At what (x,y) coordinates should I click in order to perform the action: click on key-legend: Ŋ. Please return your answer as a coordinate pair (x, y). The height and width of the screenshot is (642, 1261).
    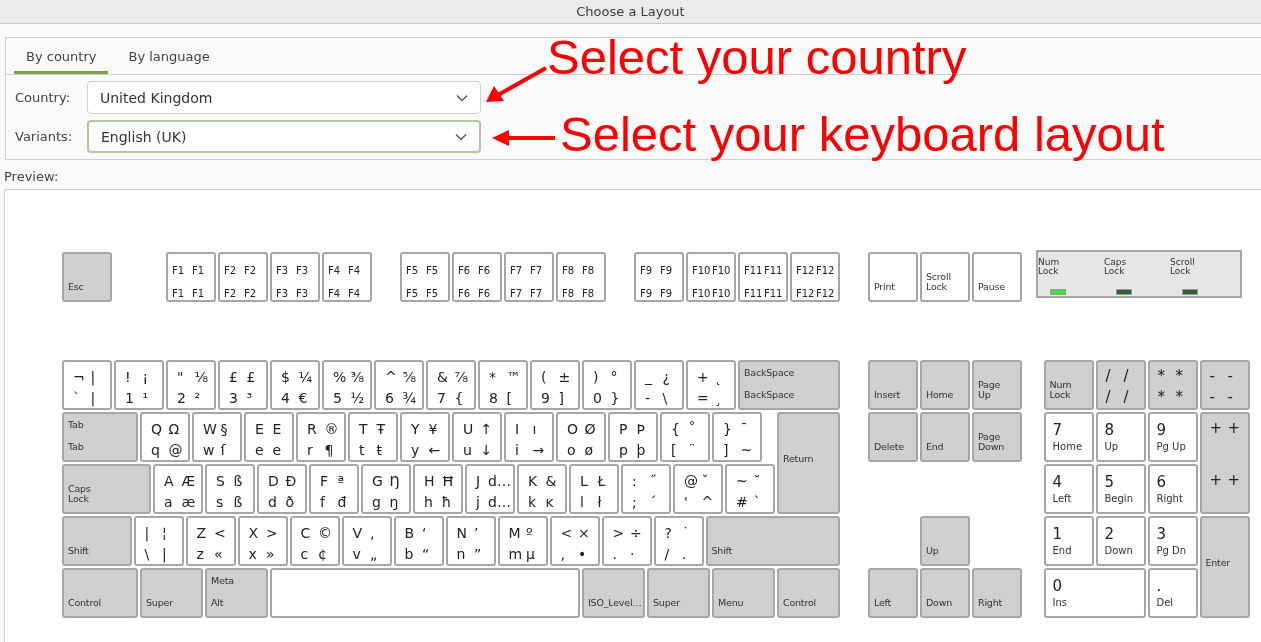
    Looking at the image, I should click on (398, 481).